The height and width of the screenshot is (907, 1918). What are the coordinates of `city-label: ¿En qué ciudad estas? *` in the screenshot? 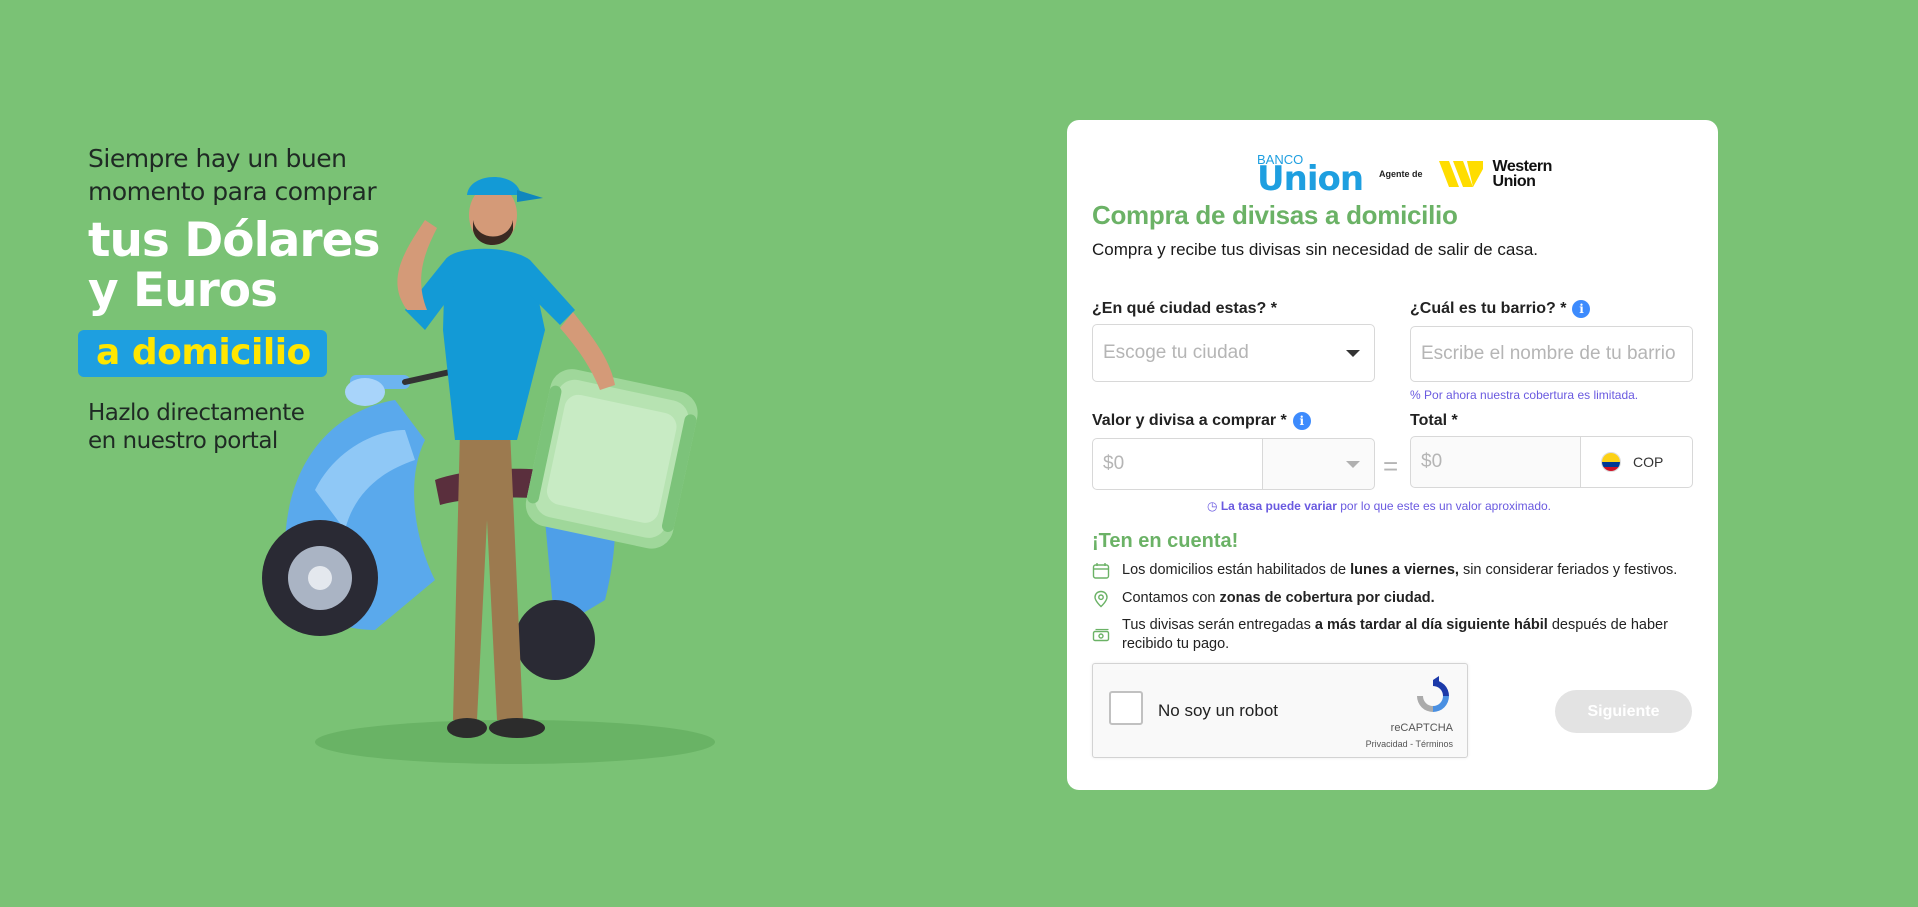 It's located at (1184, 309).